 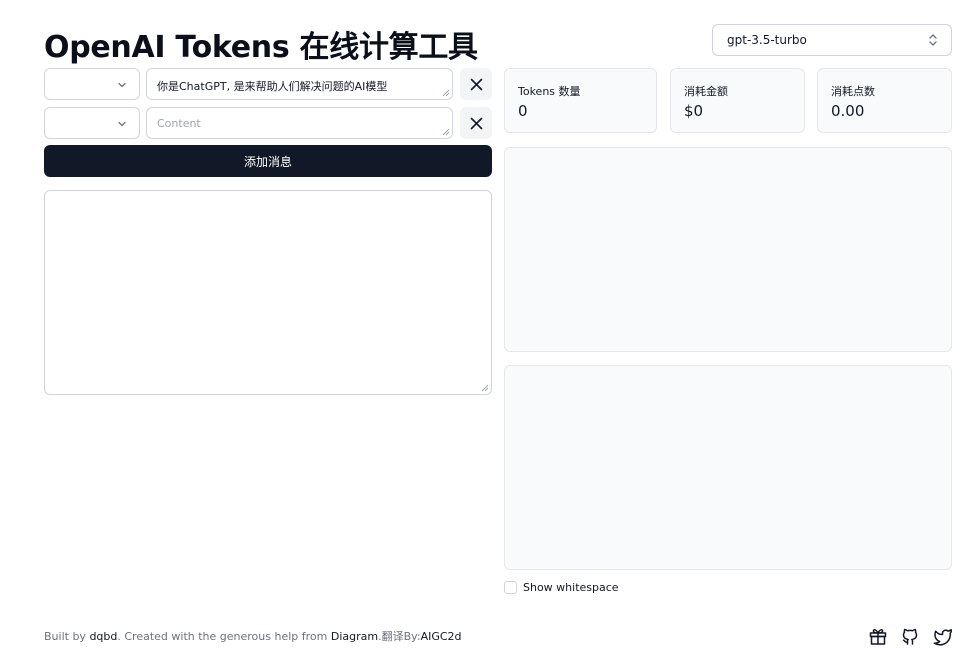 I want to click on translator-link: AIGC2d, so click(x=441, y=636).